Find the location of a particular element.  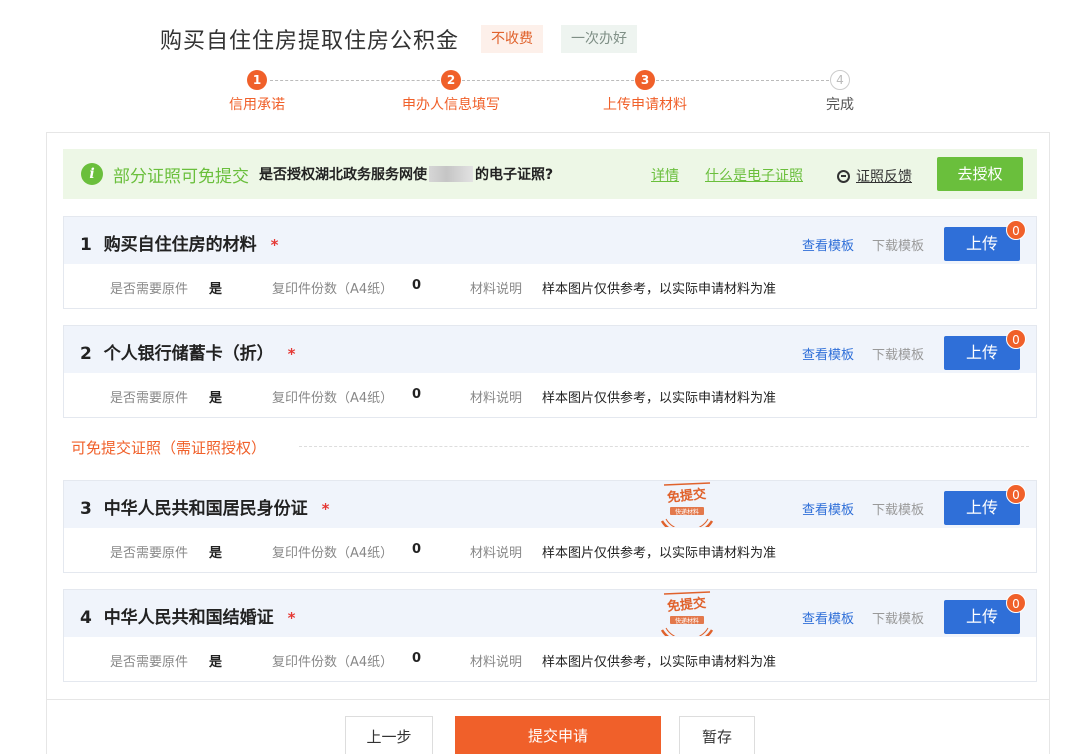

form-footer: 上一步 提交申请 暂存 is located at coordinates (548, 726).